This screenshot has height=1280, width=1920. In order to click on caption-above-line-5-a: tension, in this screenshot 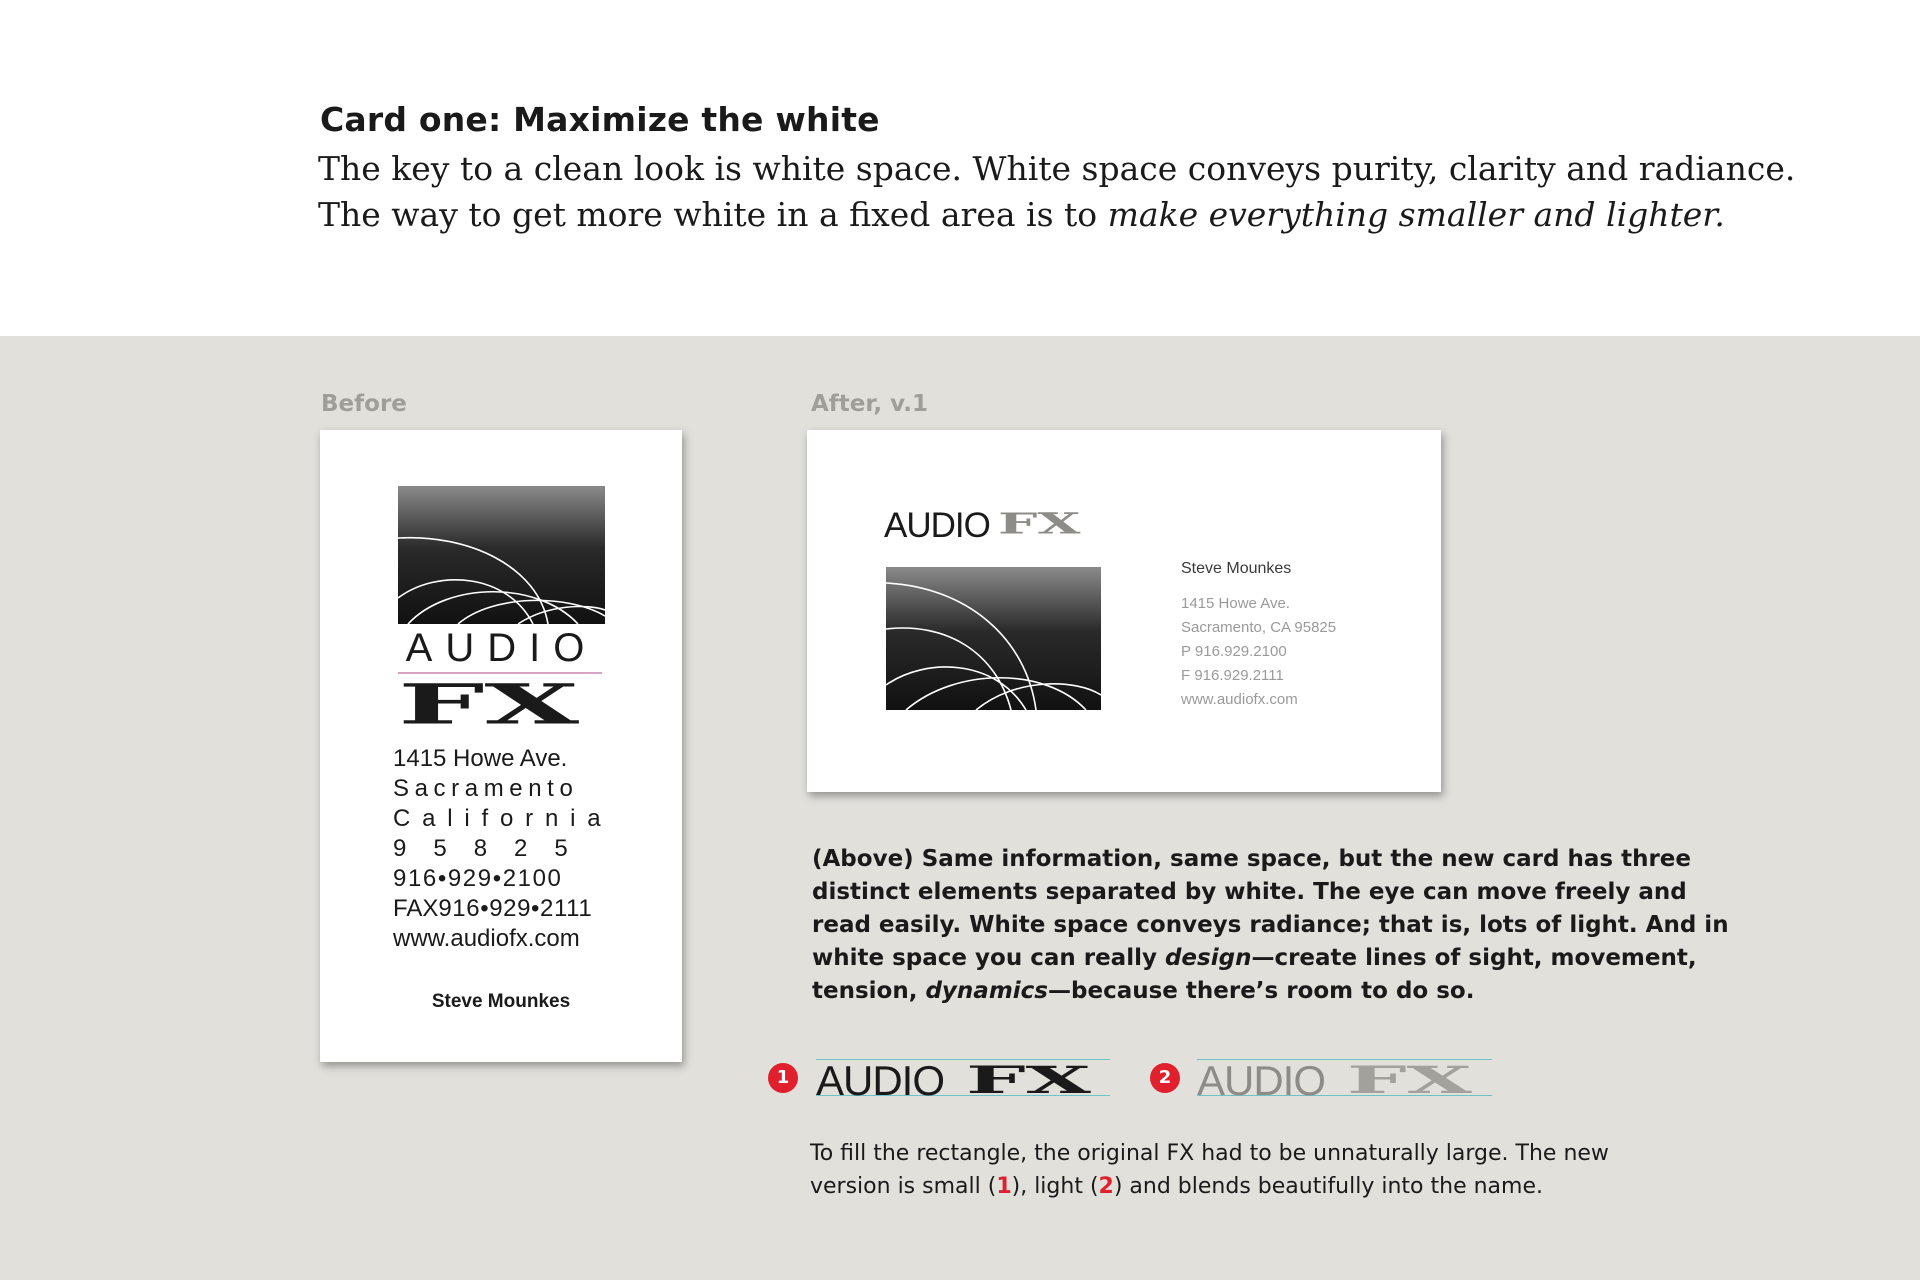, I will do `click(869, 991)`.